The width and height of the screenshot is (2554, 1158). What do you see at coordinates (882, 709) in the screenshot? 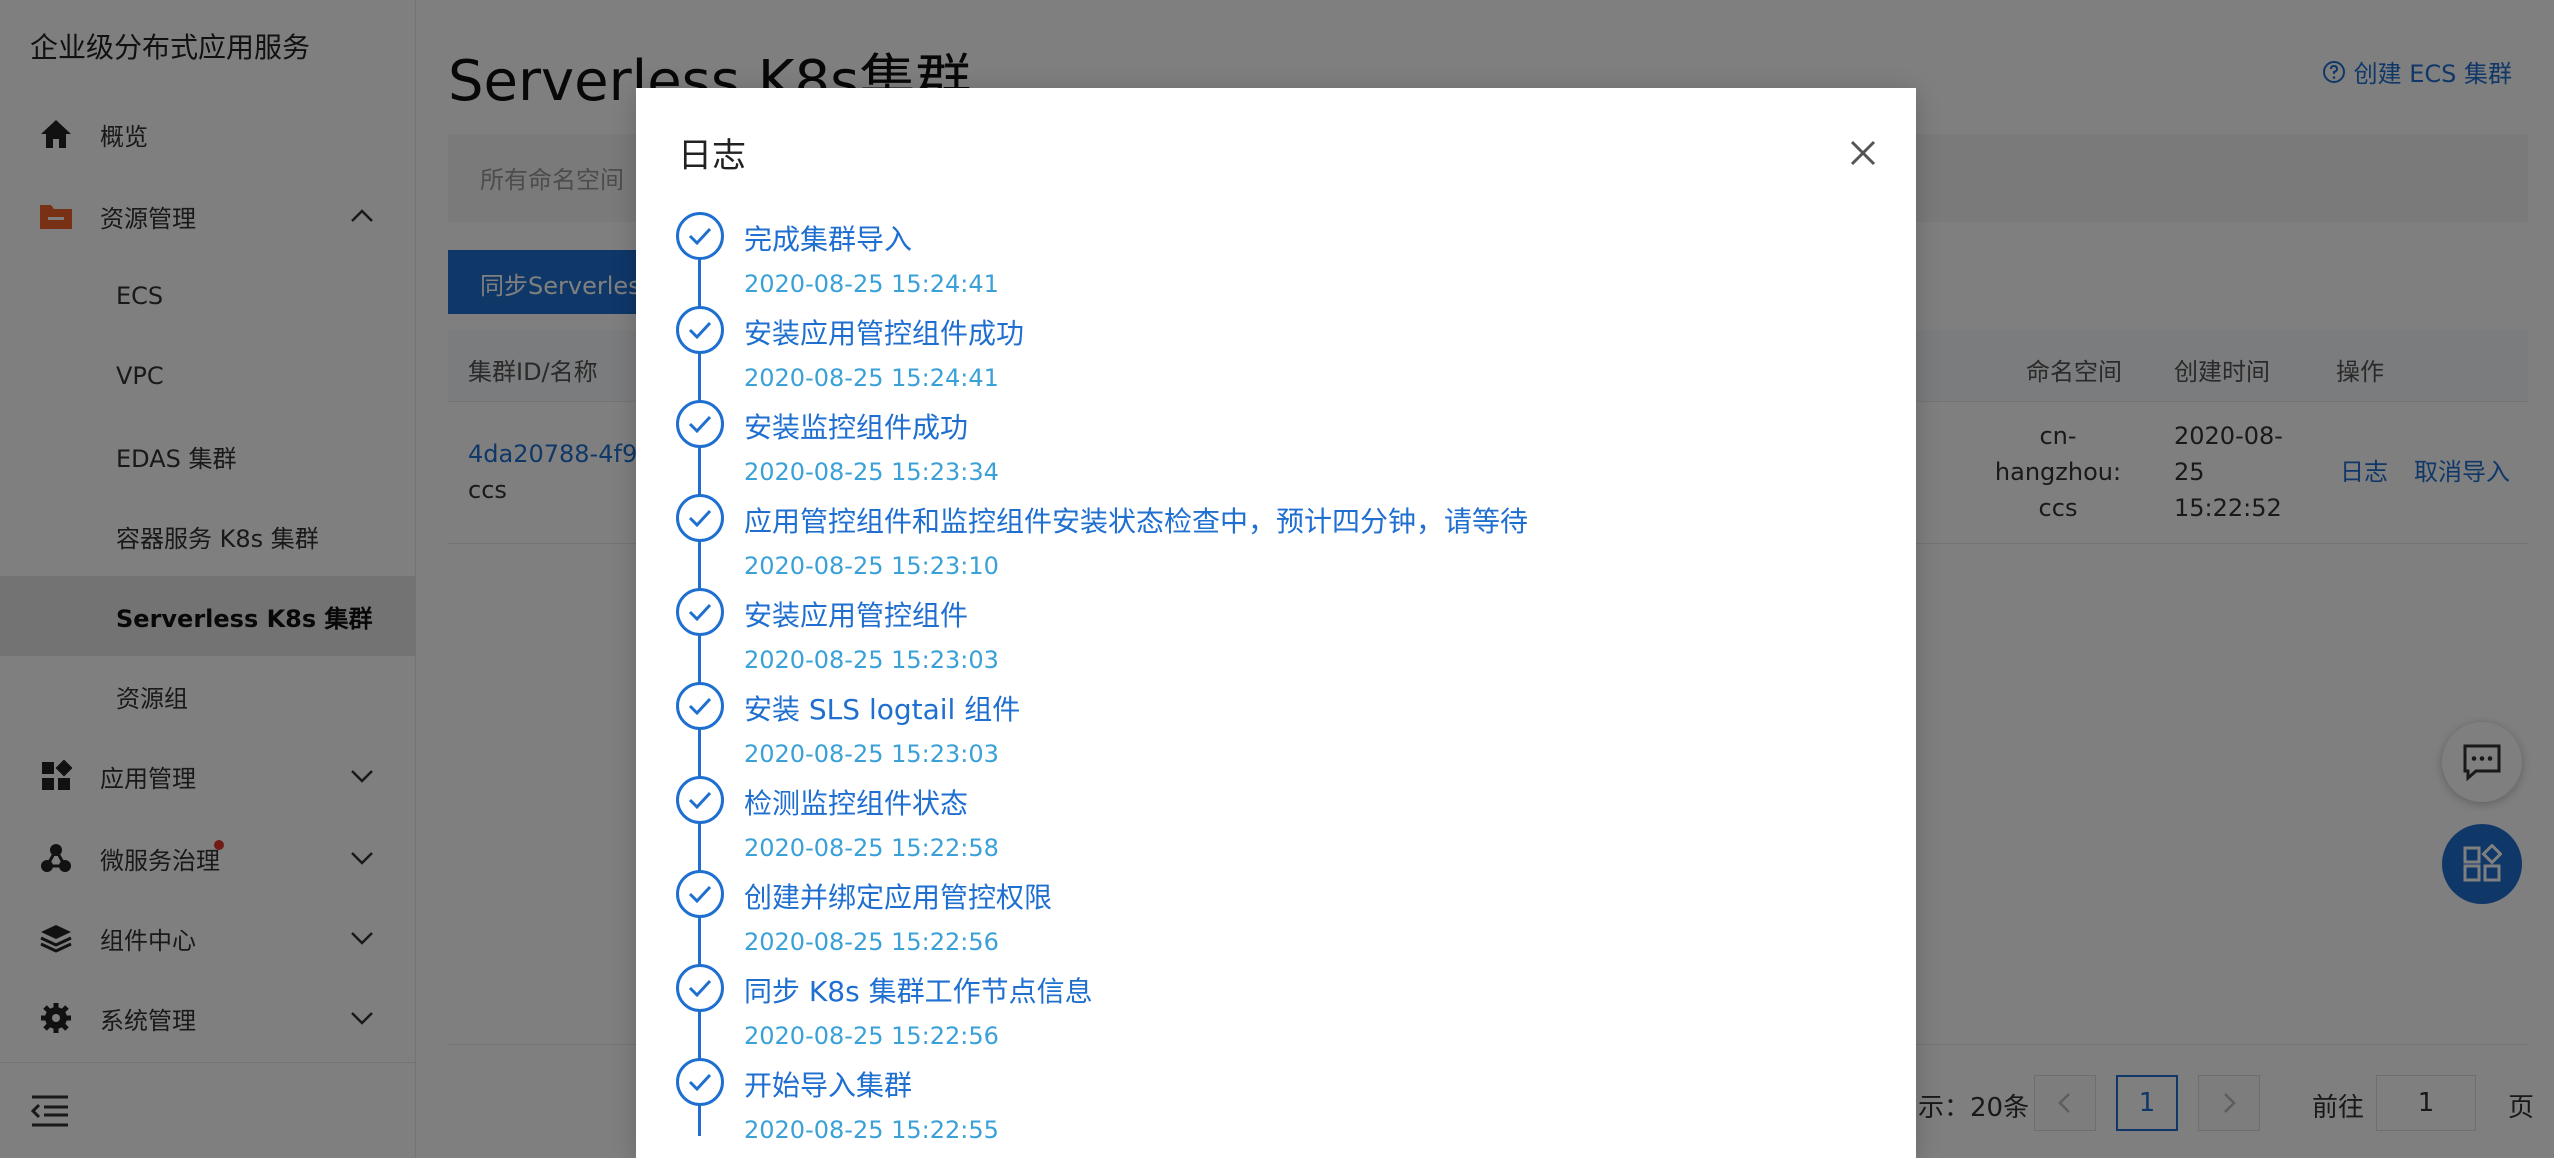
I see `timeline-title: 安装 SLS logtail 组件` at bounding box center [882, 709].